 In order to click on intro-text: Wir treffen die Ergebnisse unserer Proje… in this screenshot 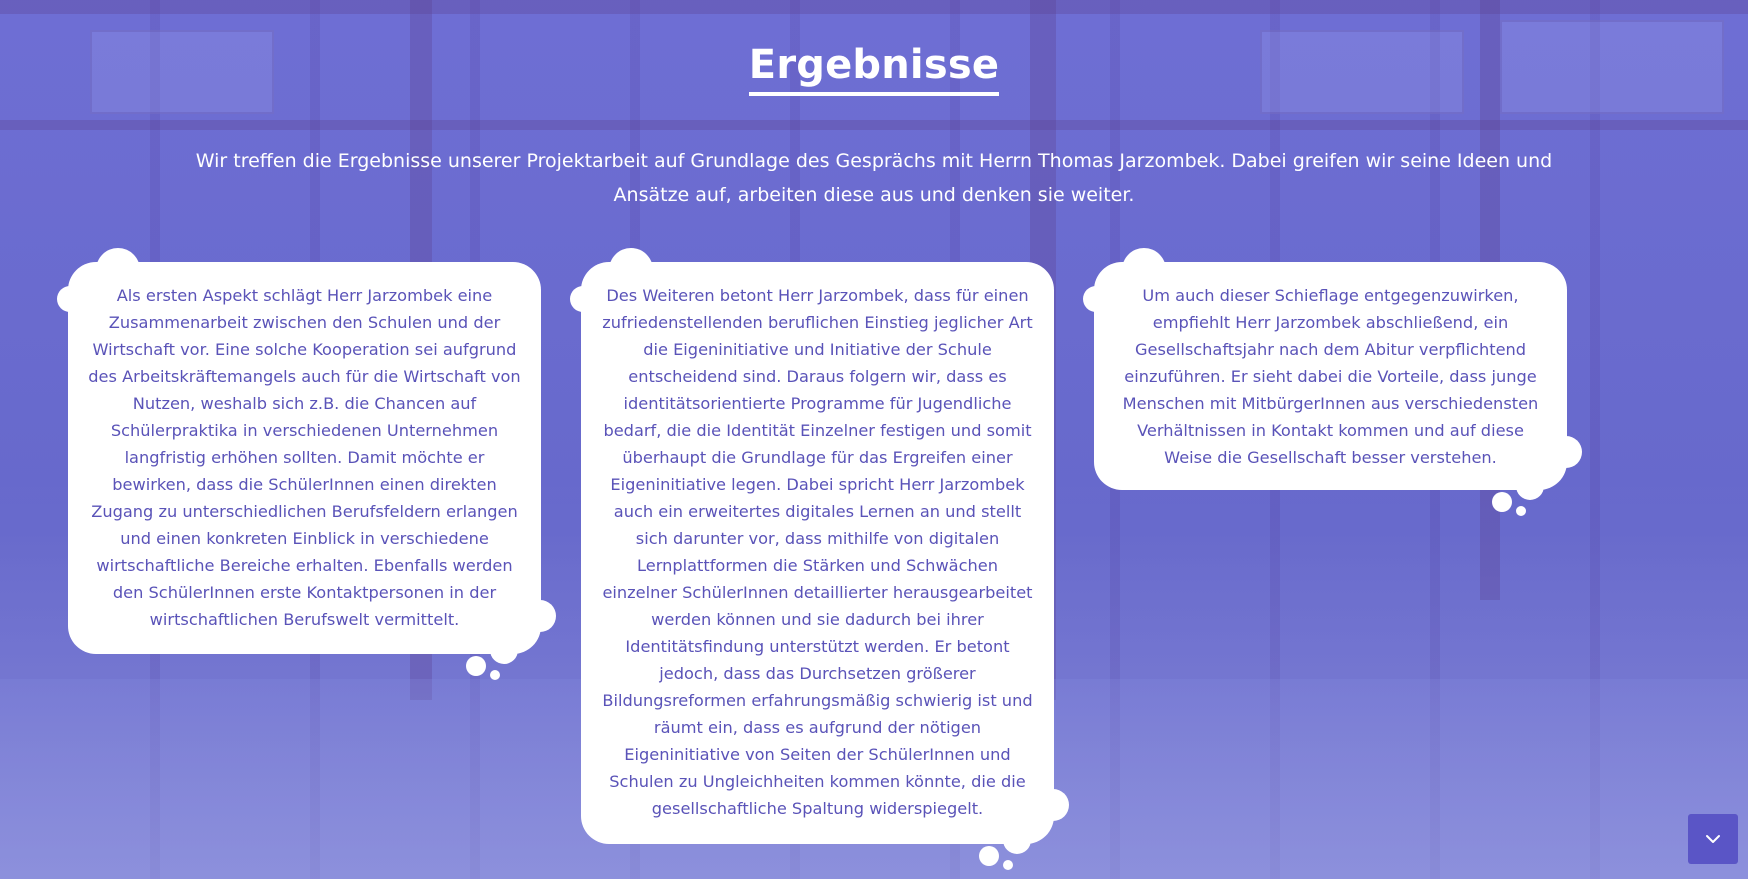, I will do `click(874, 178)`.